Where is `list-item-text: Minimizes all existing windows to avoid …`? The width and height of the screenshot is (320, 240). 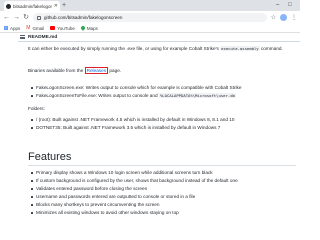 list-item-text: Minimizes all existing windows to avoid … is located at coordinates (107, 212).